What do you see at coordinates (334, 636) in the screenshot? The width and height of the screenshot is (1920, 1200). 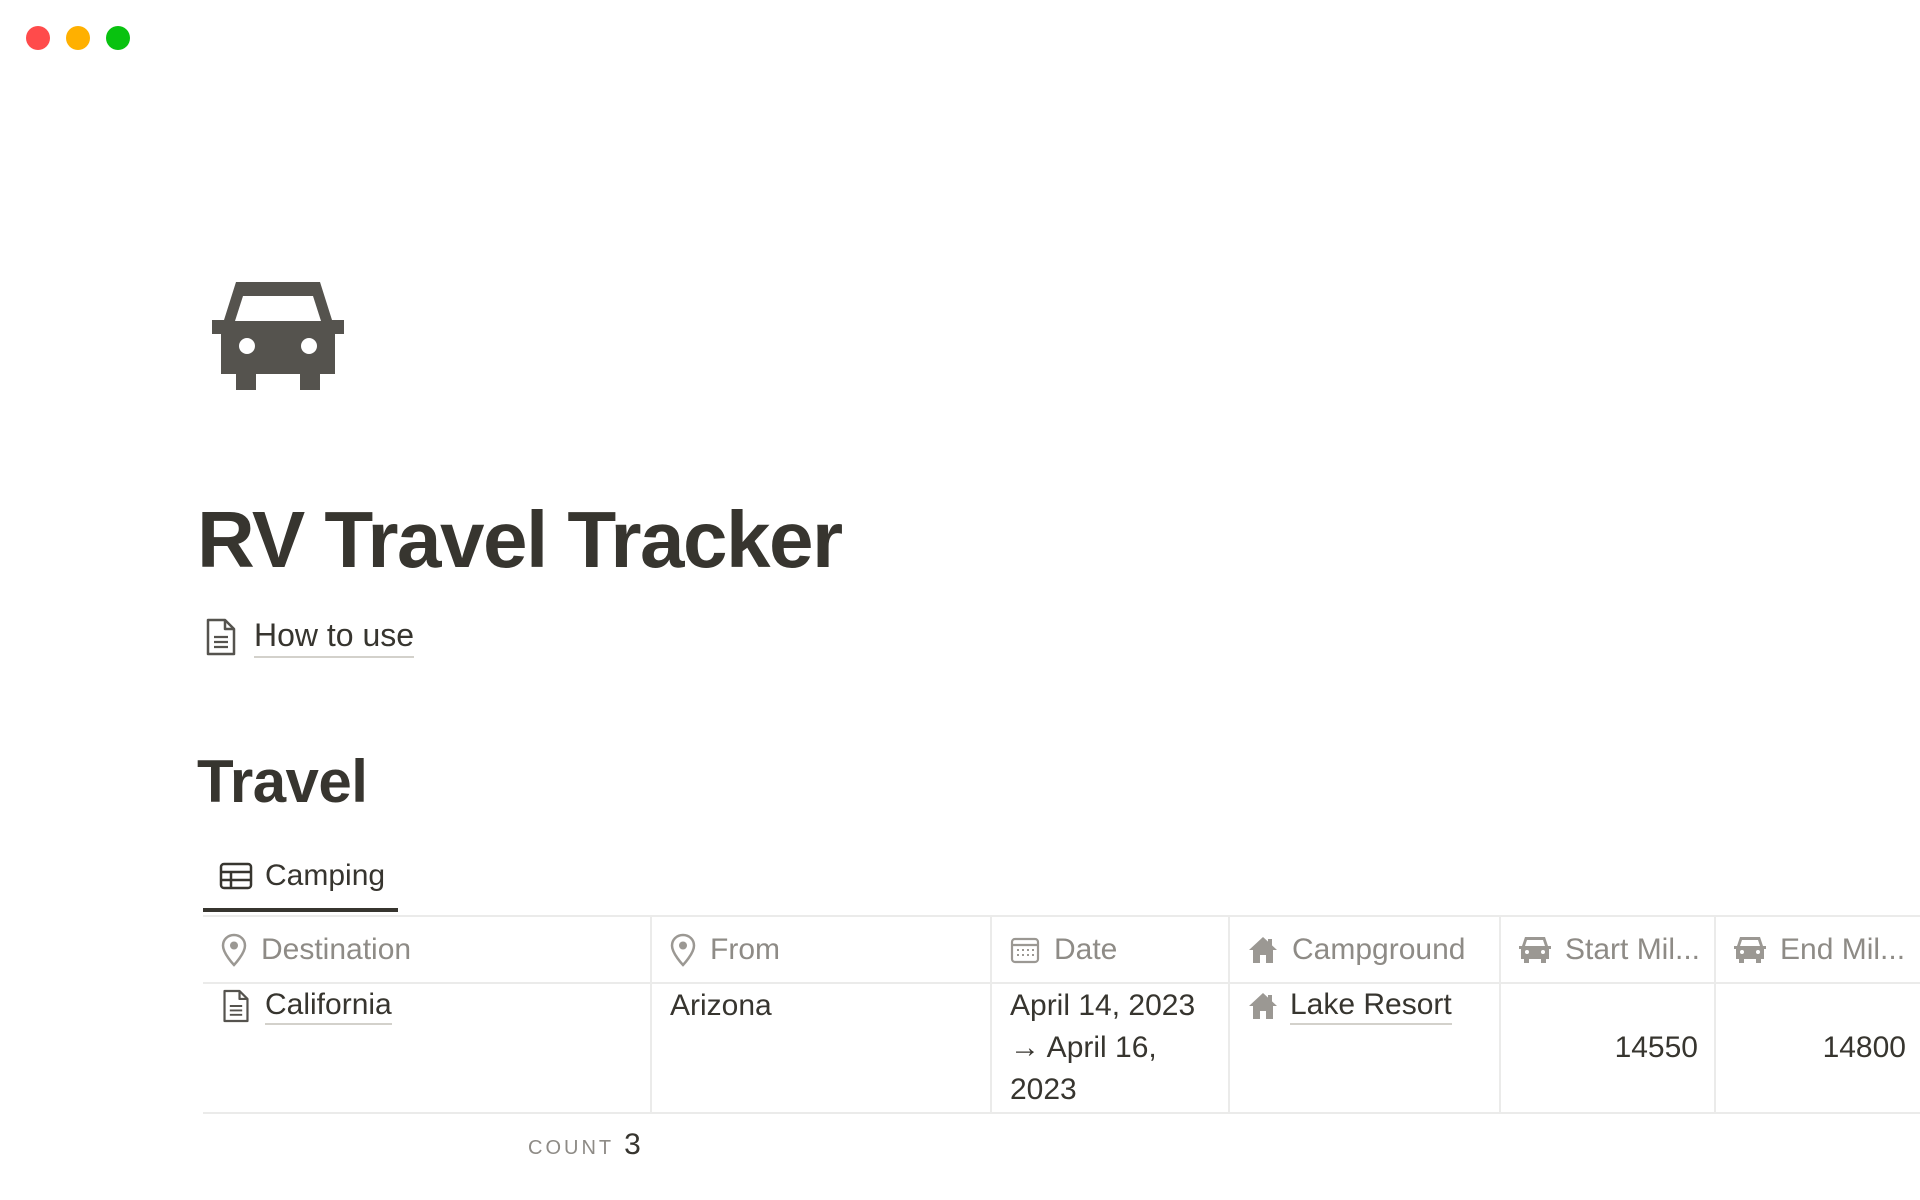 I see `how-to-use-label: How to use` at bounding box center [334, 636].